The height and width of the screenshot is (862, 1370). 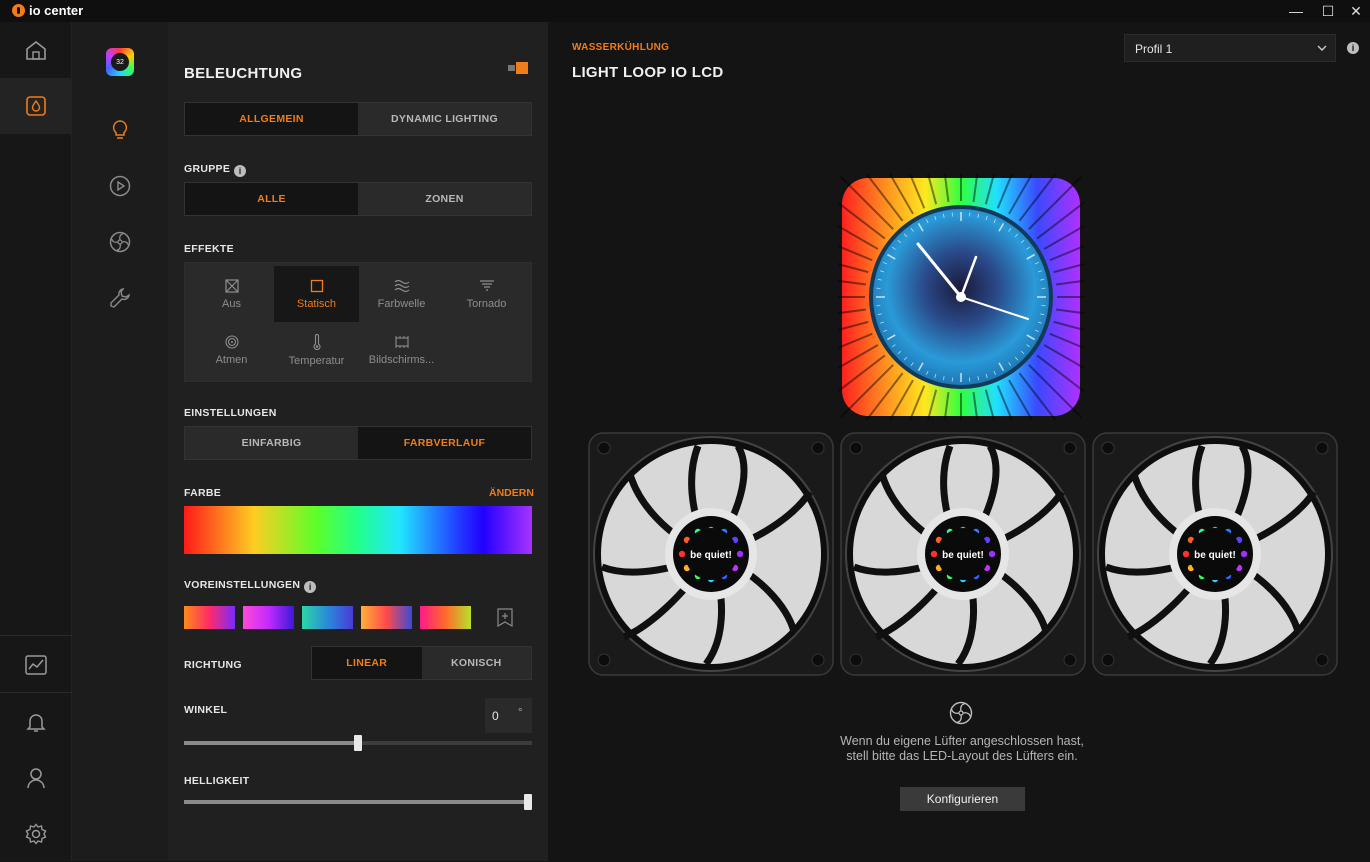 I want to click on breathing-icon, so click(x=232, y=342).